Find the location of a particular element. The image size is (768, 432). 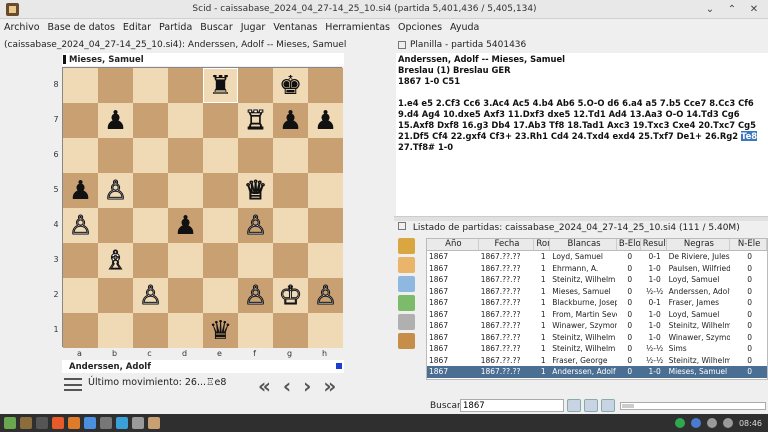

square-h7: ♟ is located at coordinates (325, 120).